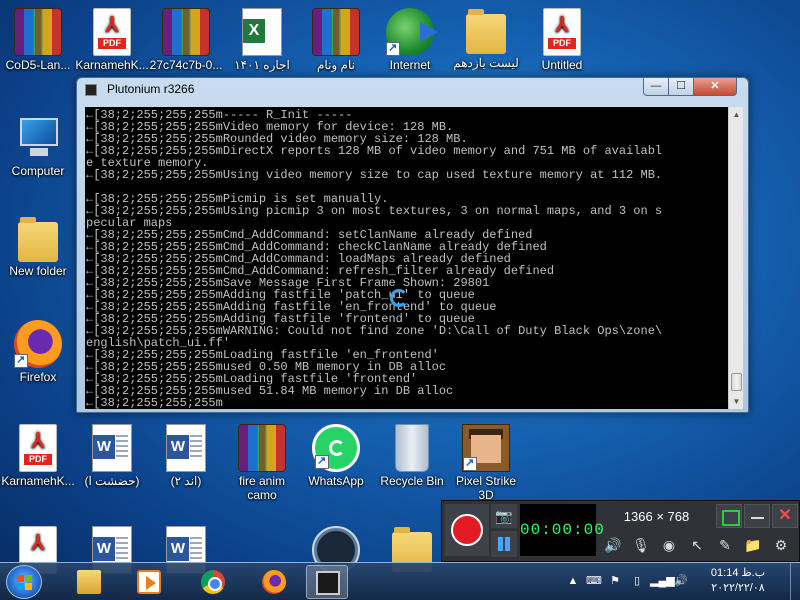 This screenshot has height=600, width=800. What do you see at coordinates (615, 581) in the screenshot?
I see `action-center-flag-icon: ⚑` at bounding box center [615, 581].